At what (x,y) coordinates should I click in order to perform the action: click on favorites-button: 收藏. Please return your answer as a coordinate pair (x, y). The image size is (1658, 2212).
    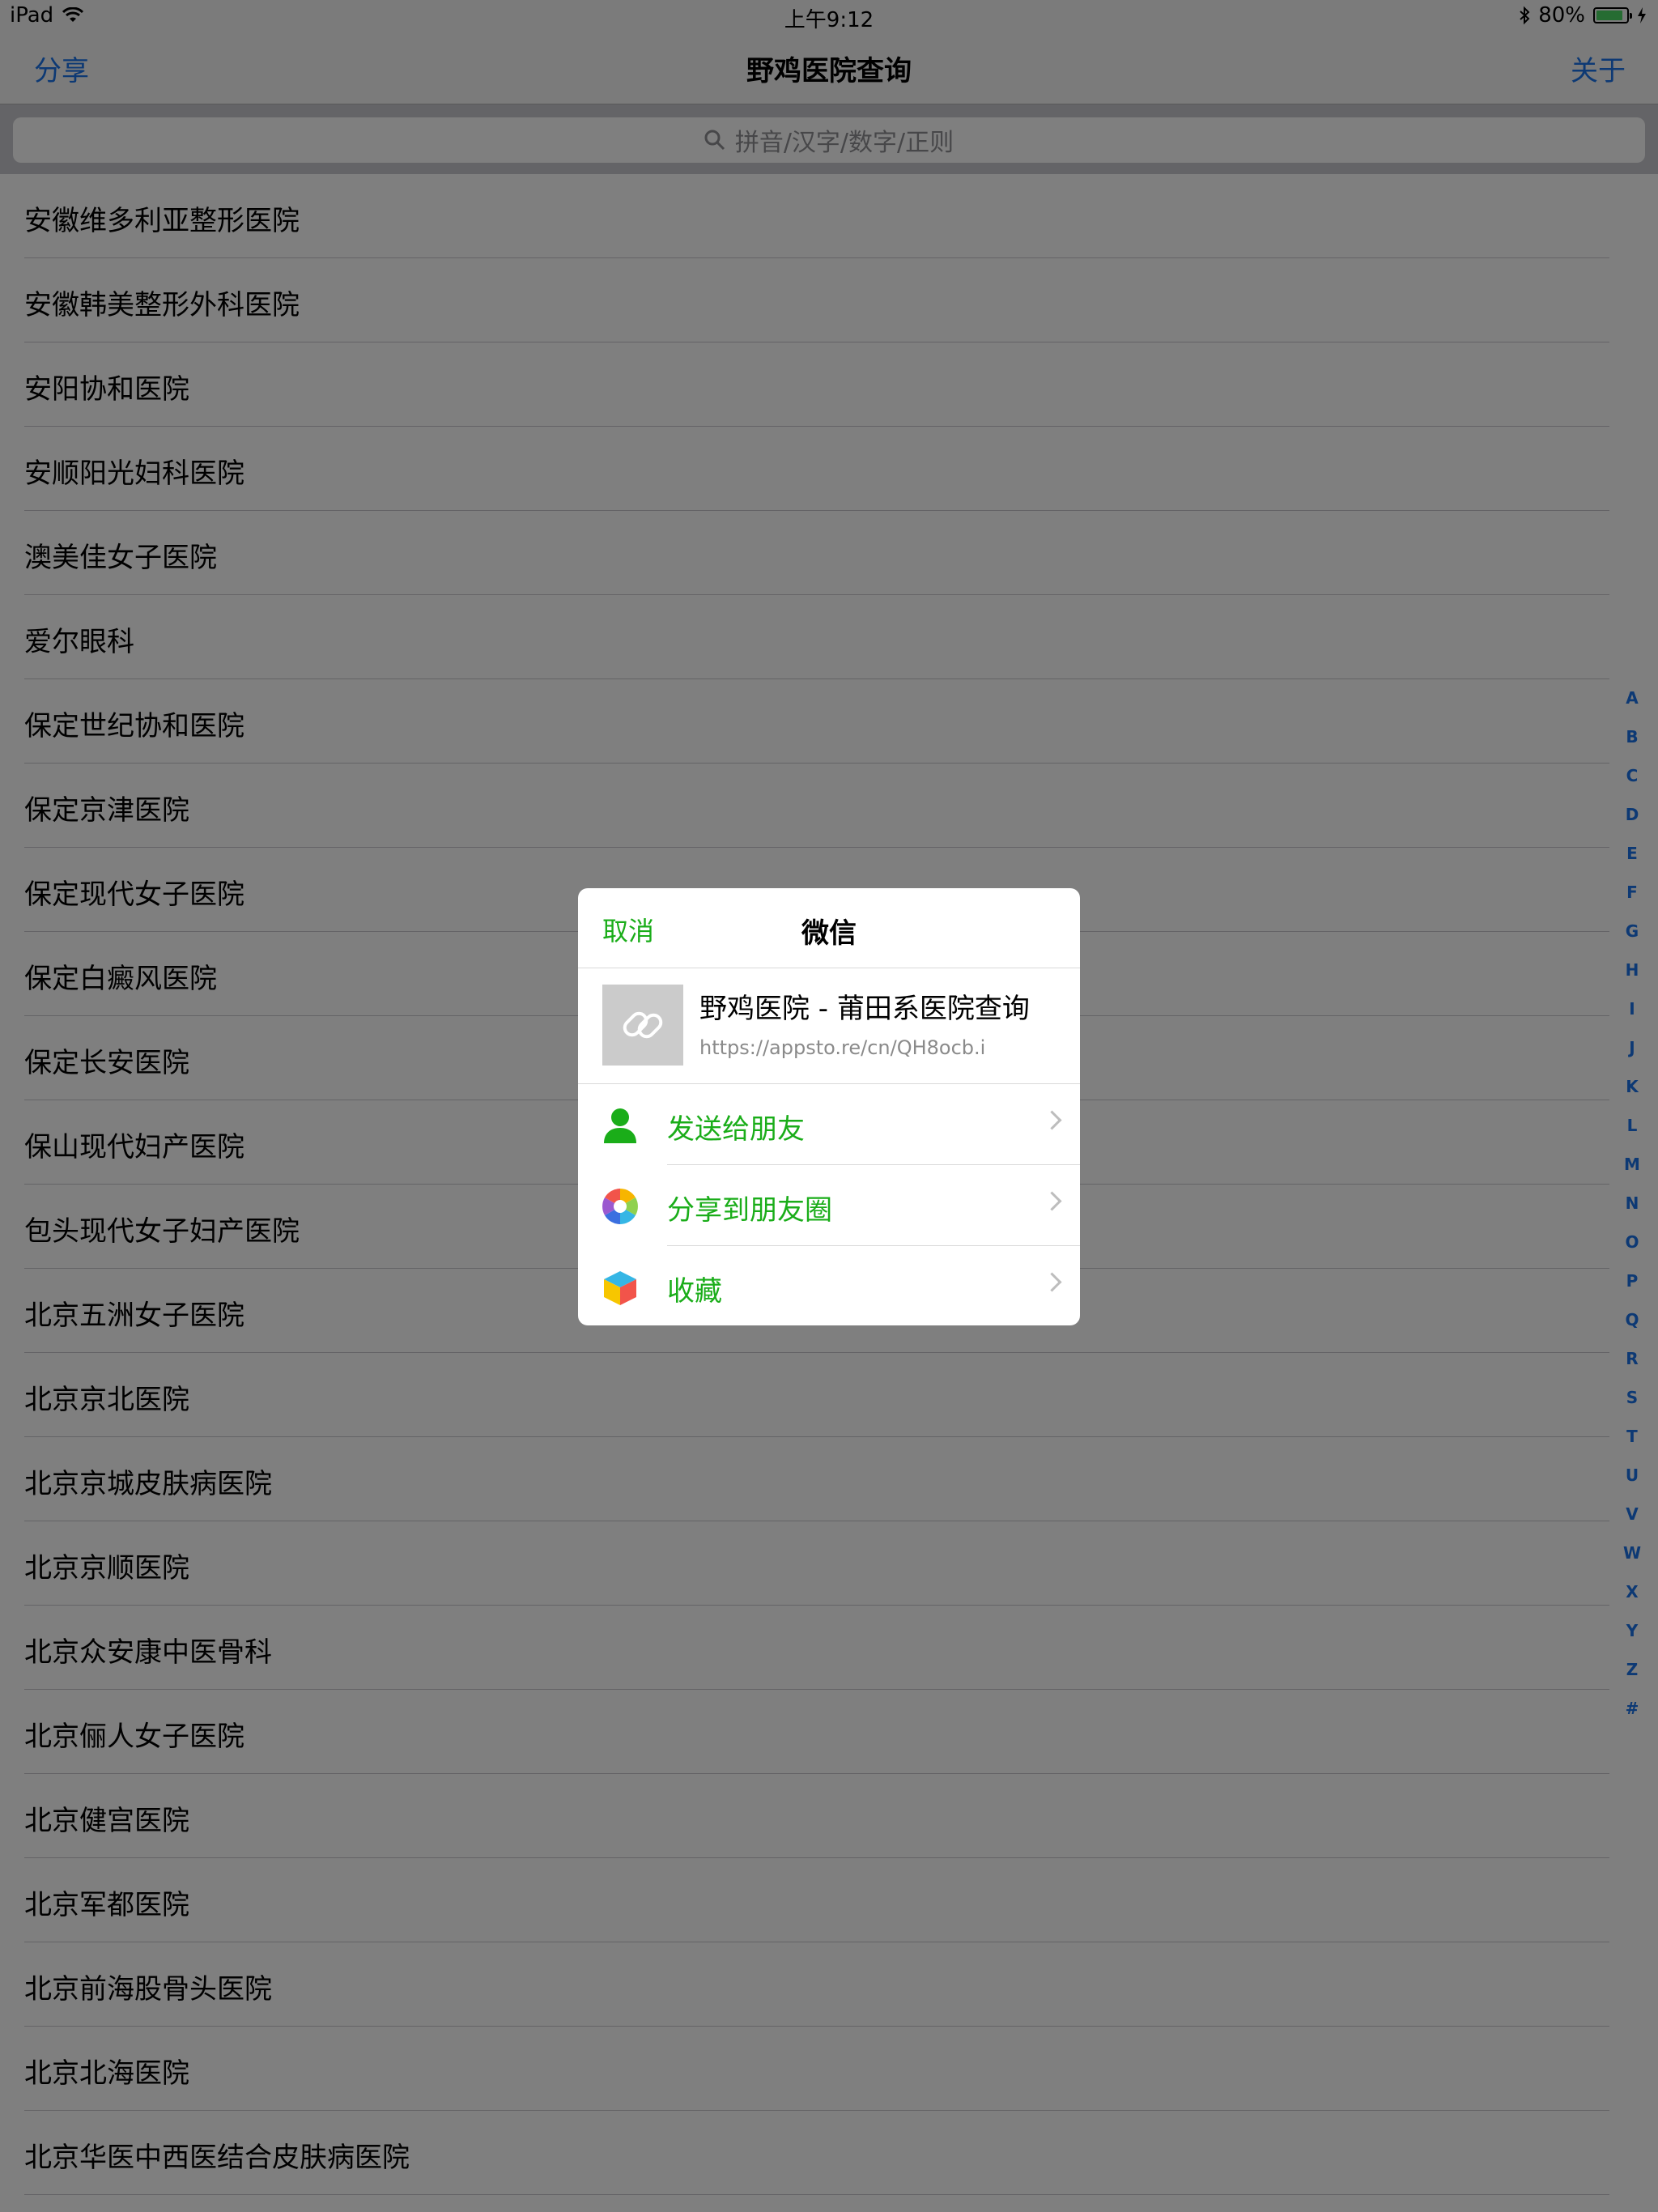
    Looking at the image, I should click on (829, 1286).